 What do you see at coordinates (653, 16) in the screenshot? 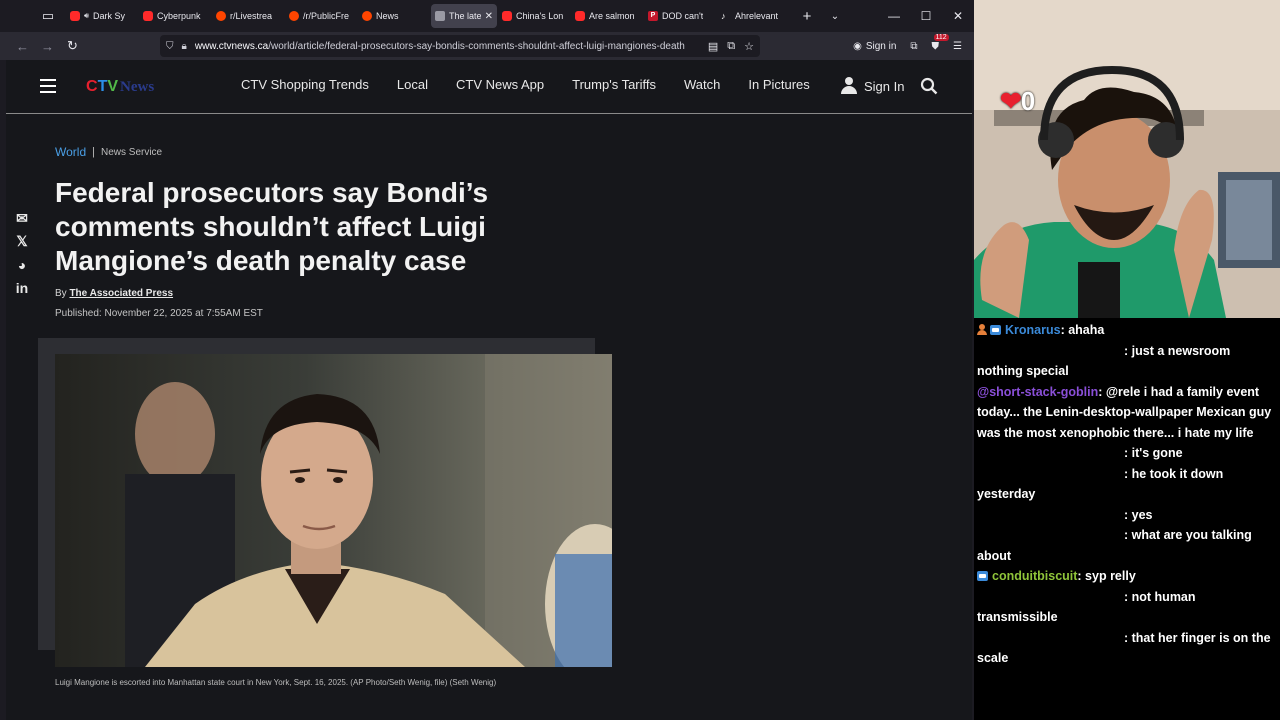
I see `p-icon: P` at bounding box center [653, 16].